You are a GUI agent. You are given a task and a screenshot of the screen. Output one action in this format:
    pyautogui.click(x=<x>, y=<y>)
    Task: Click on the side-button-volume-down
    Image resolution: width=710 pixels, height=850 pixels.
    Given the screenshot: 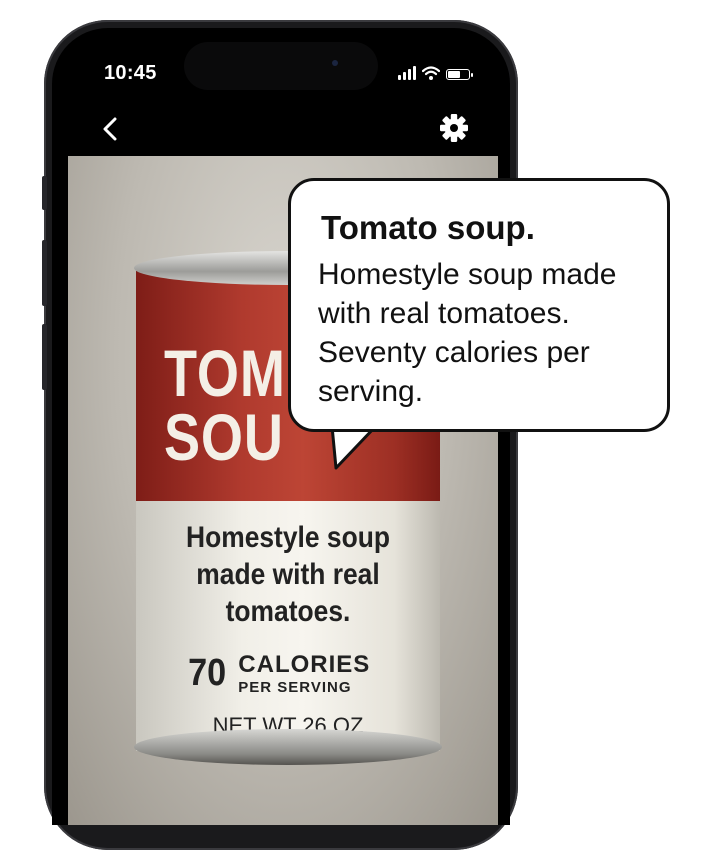 What is the action you would take?
    pyautogui.click(x=44, y=357)
    